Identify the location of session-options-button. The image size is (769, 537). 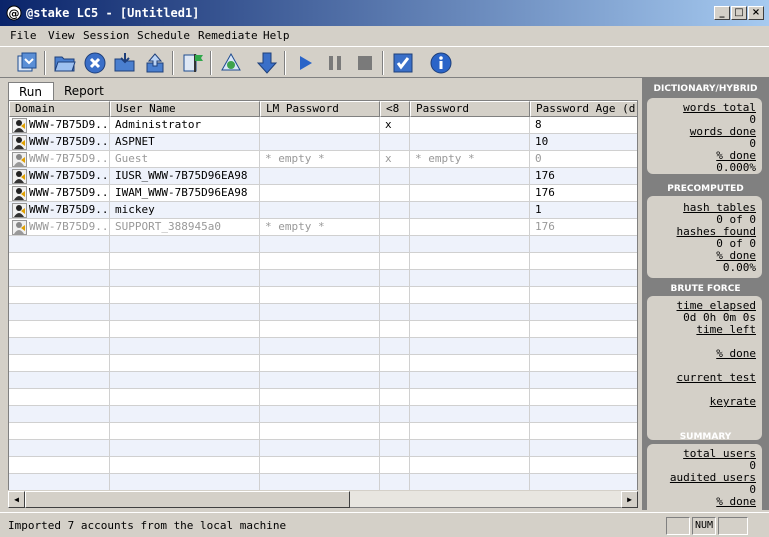
(193, 63).